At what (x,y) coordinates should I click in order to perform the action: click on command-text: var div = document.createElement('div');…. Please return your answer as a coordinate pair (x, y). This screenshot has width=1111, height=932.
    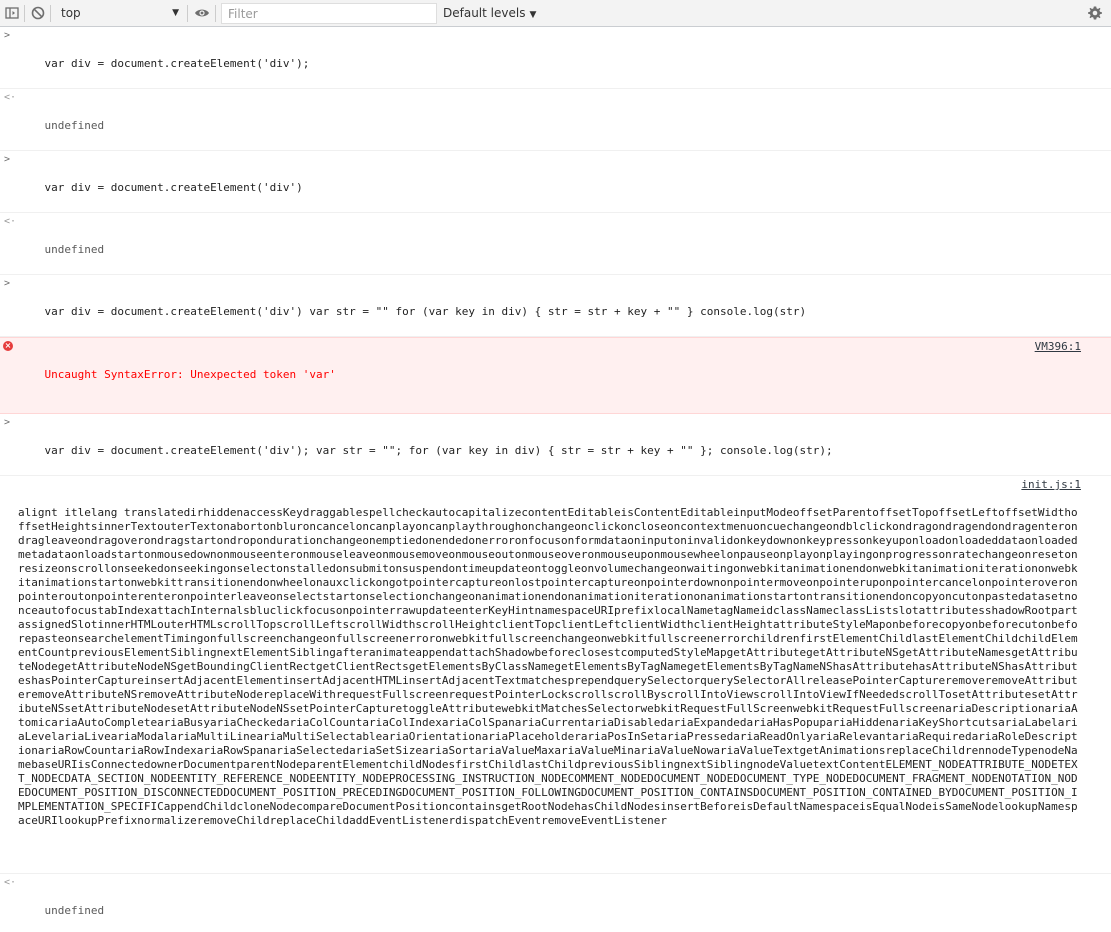
    Looking at the image, I should click on (438, 450).